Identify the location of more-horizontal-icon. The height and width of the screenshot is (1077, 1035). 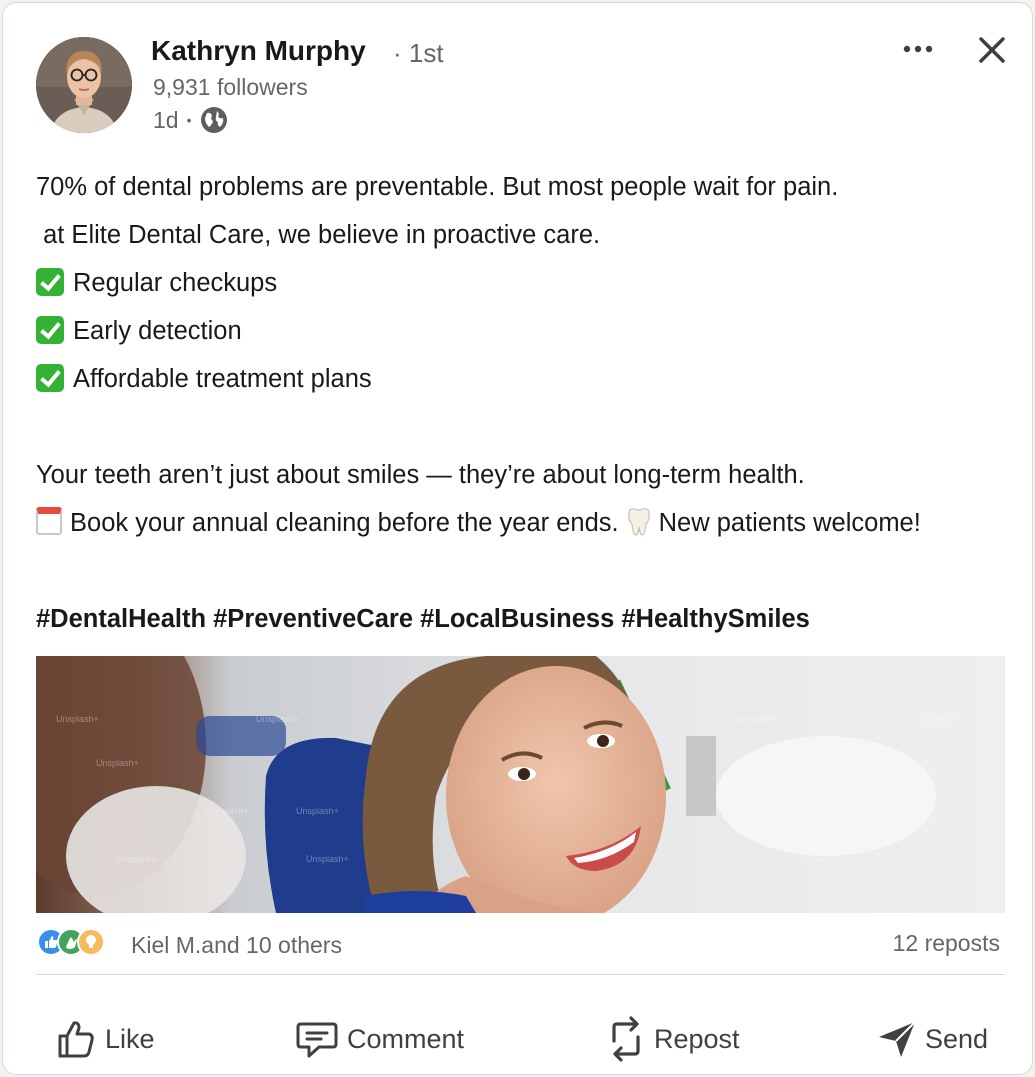
(918, 49).